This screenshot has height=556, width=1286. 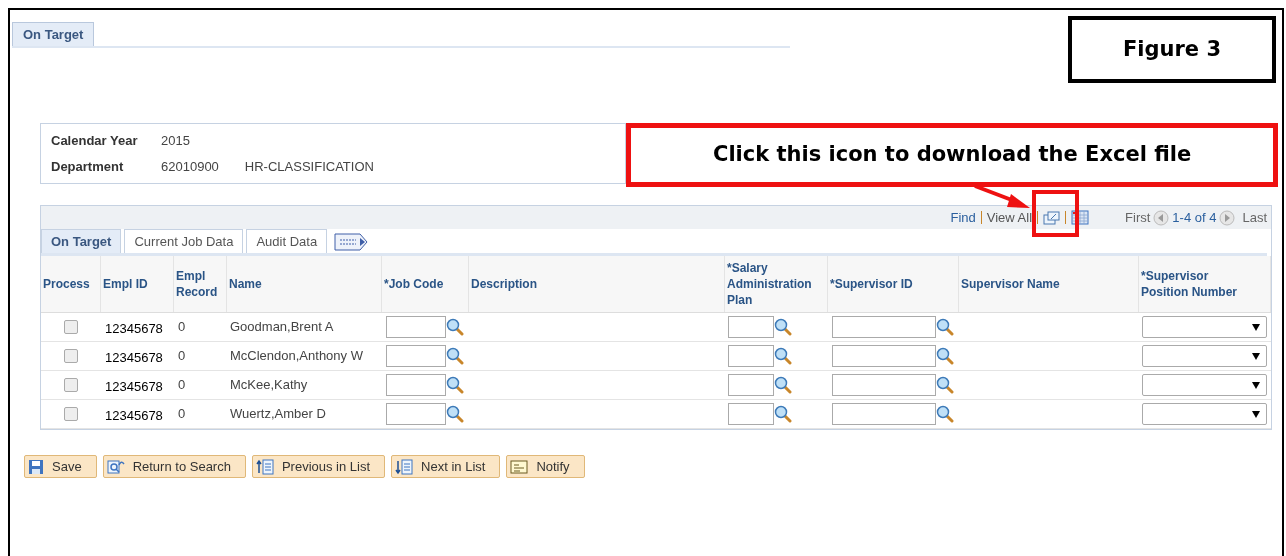 What do you see at coordinates (1194, 217) in the screenshot?
I see `row-range: 1-4 of 4` at bounding box center [1194, 217].